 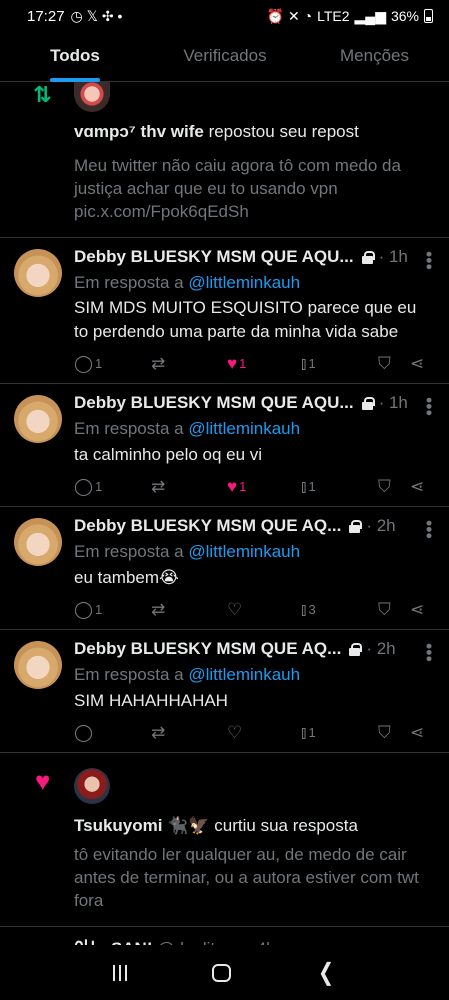 What do you see at coordinates (428, 16) in the screenshot?
I see `battery-icon` at bounding box center [428, 16].